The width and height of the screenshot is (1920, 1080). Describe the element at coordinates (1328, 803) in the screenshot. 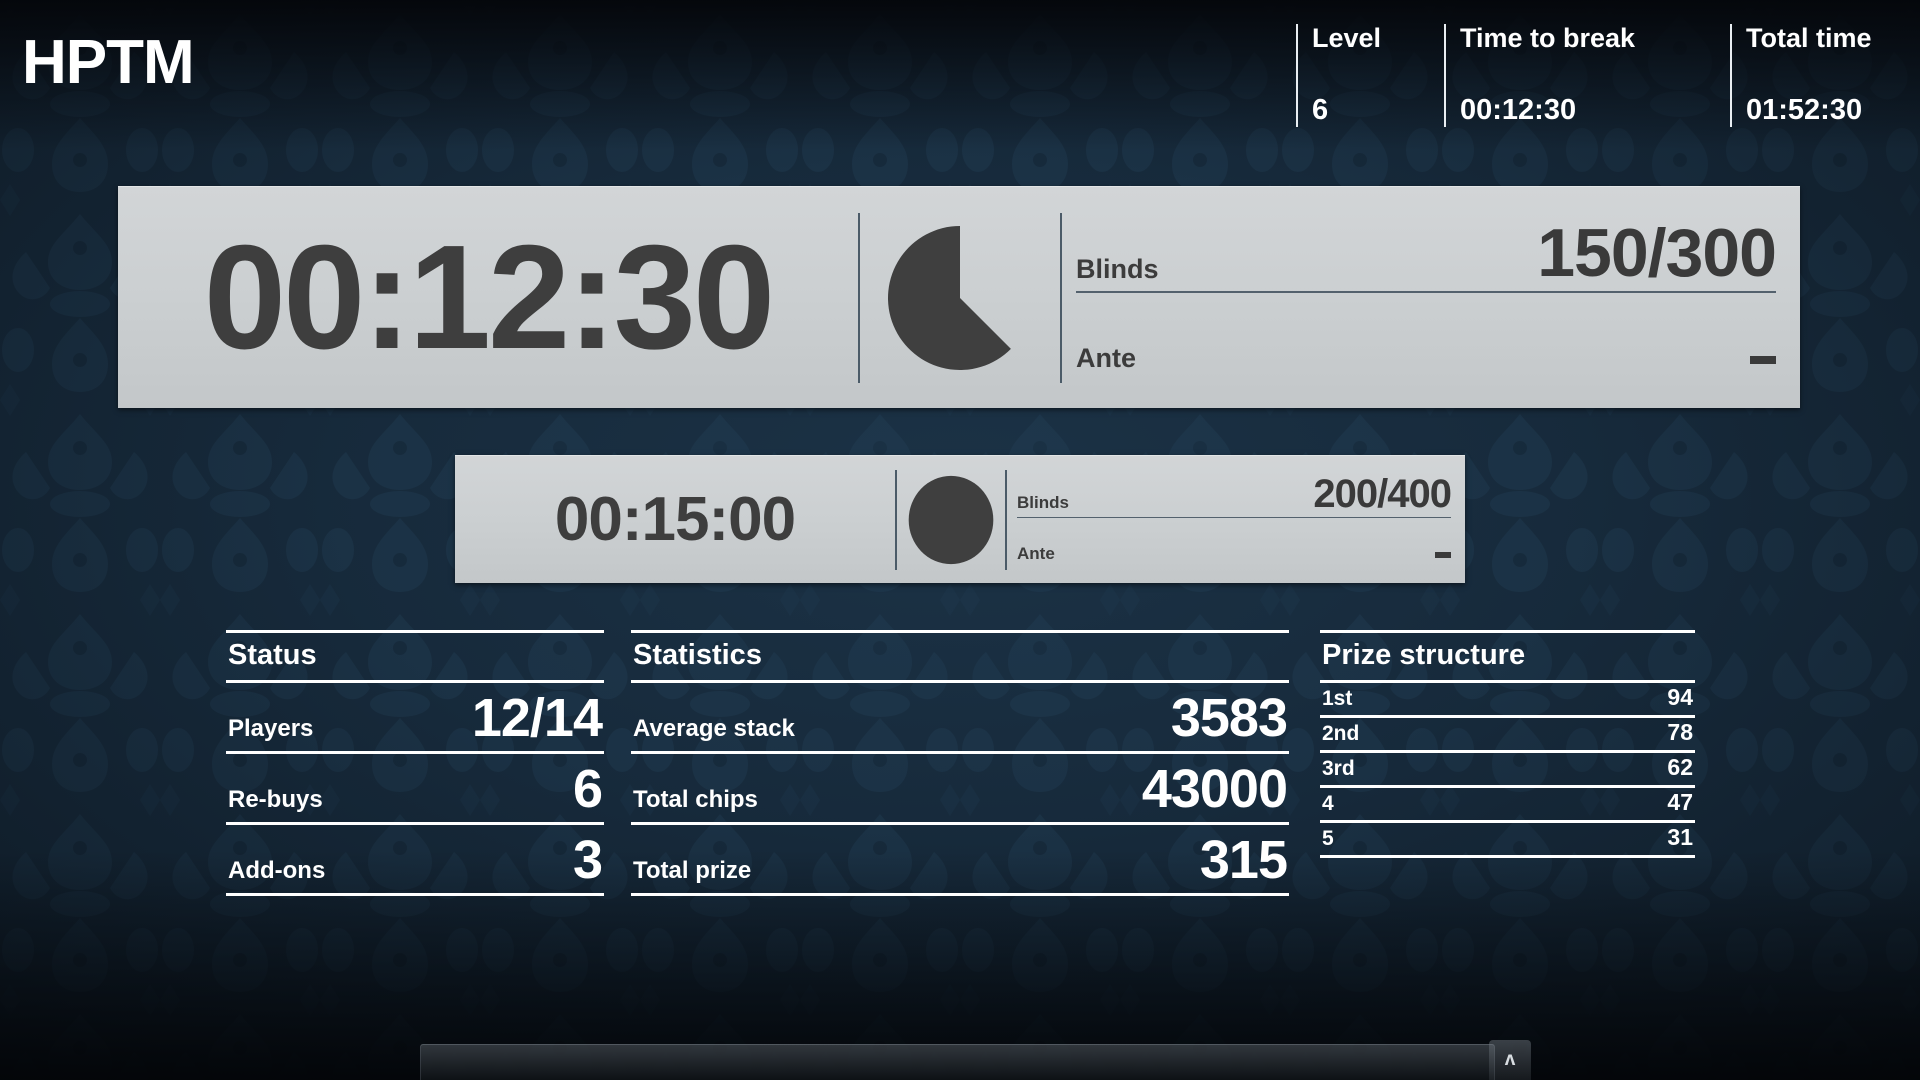

I see `prize-row-key: 4` at that location.